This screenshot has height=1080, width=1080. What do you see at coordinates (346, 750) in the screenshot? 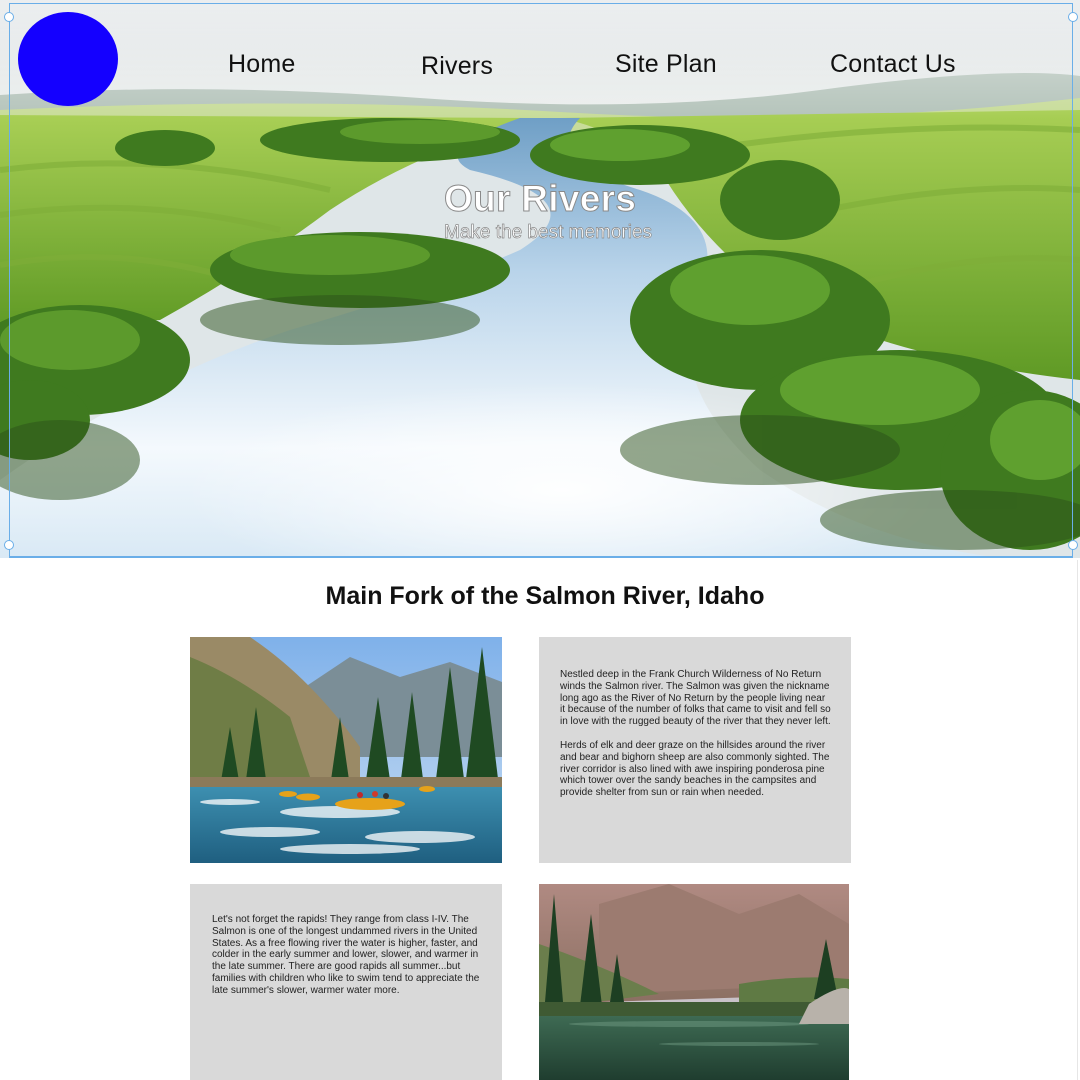
I see `rafting-photo` at bounding box center [346, 750].